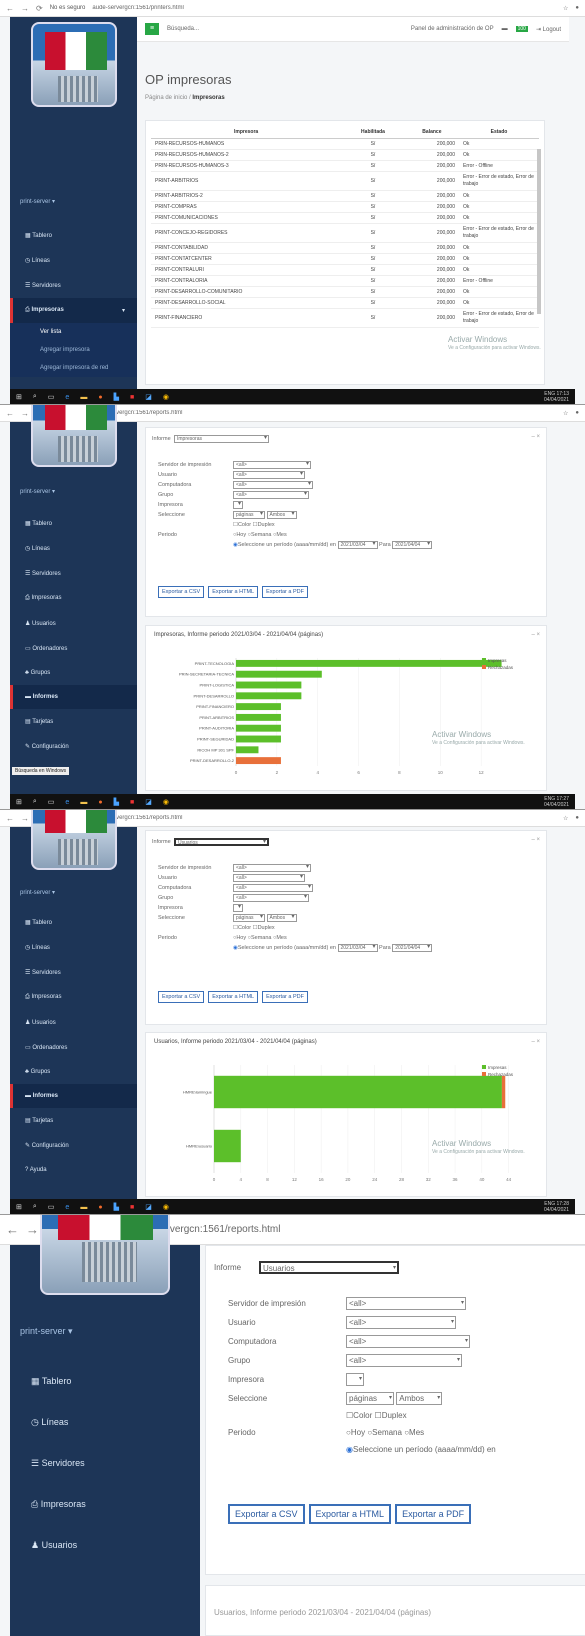  What do you see at coordinates (378, 1415) in the screenshot?
I see `duplex-checkbox: ☐` at bounding box center [378, 1415].